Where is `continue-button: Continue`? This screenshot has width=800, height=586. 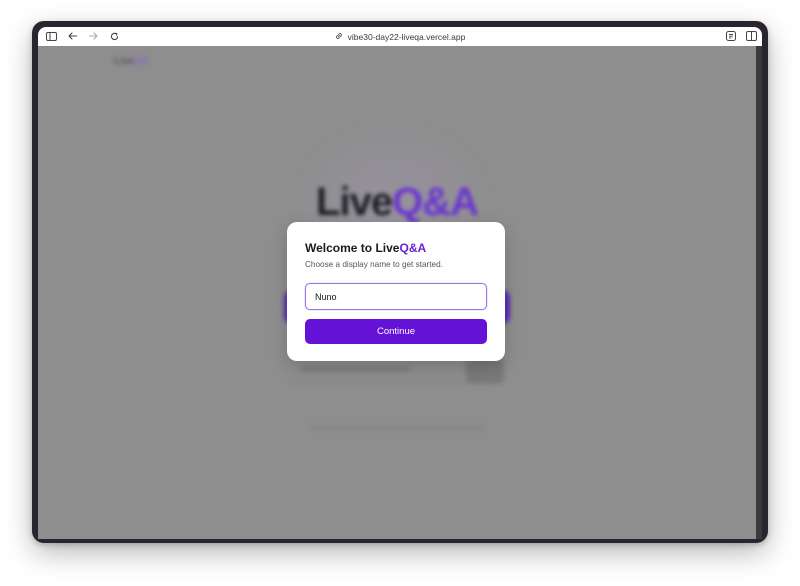 continue-button: Continue is located at coordinates (396, 331).